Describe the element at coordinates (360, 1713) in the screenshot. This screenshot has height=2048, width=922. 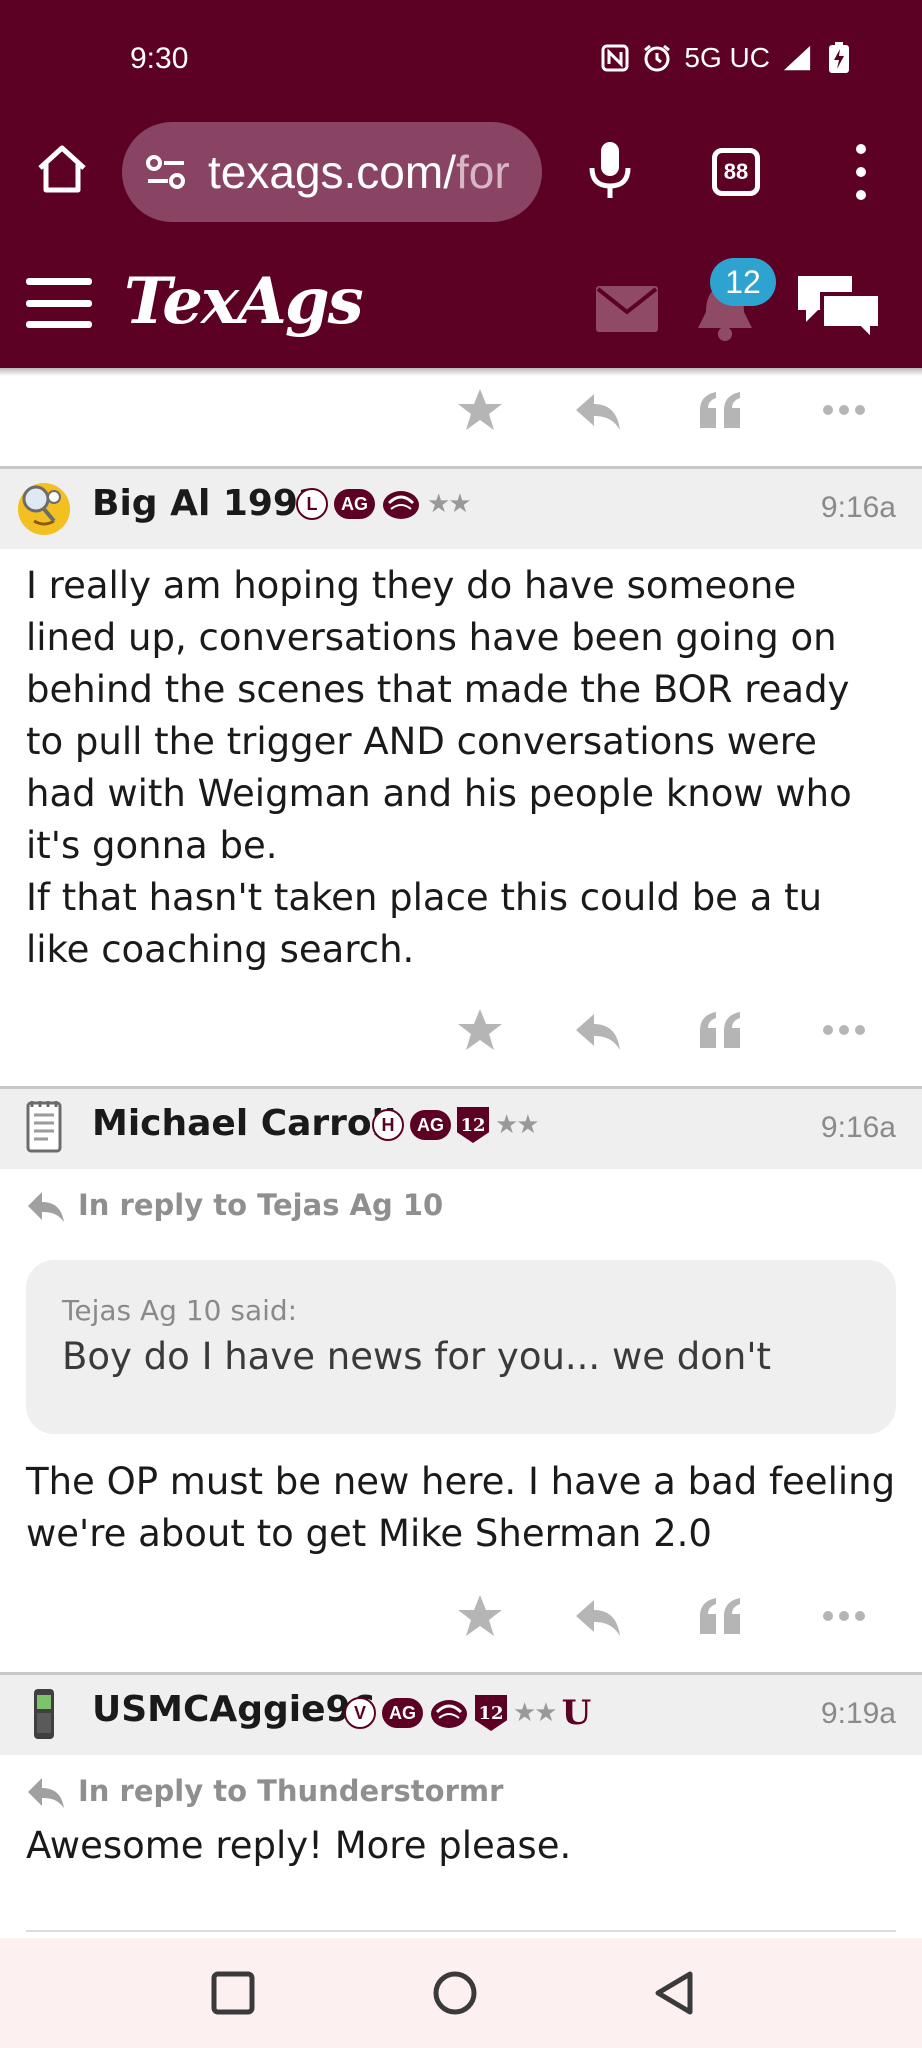
I see `status-badge: V` at that location.